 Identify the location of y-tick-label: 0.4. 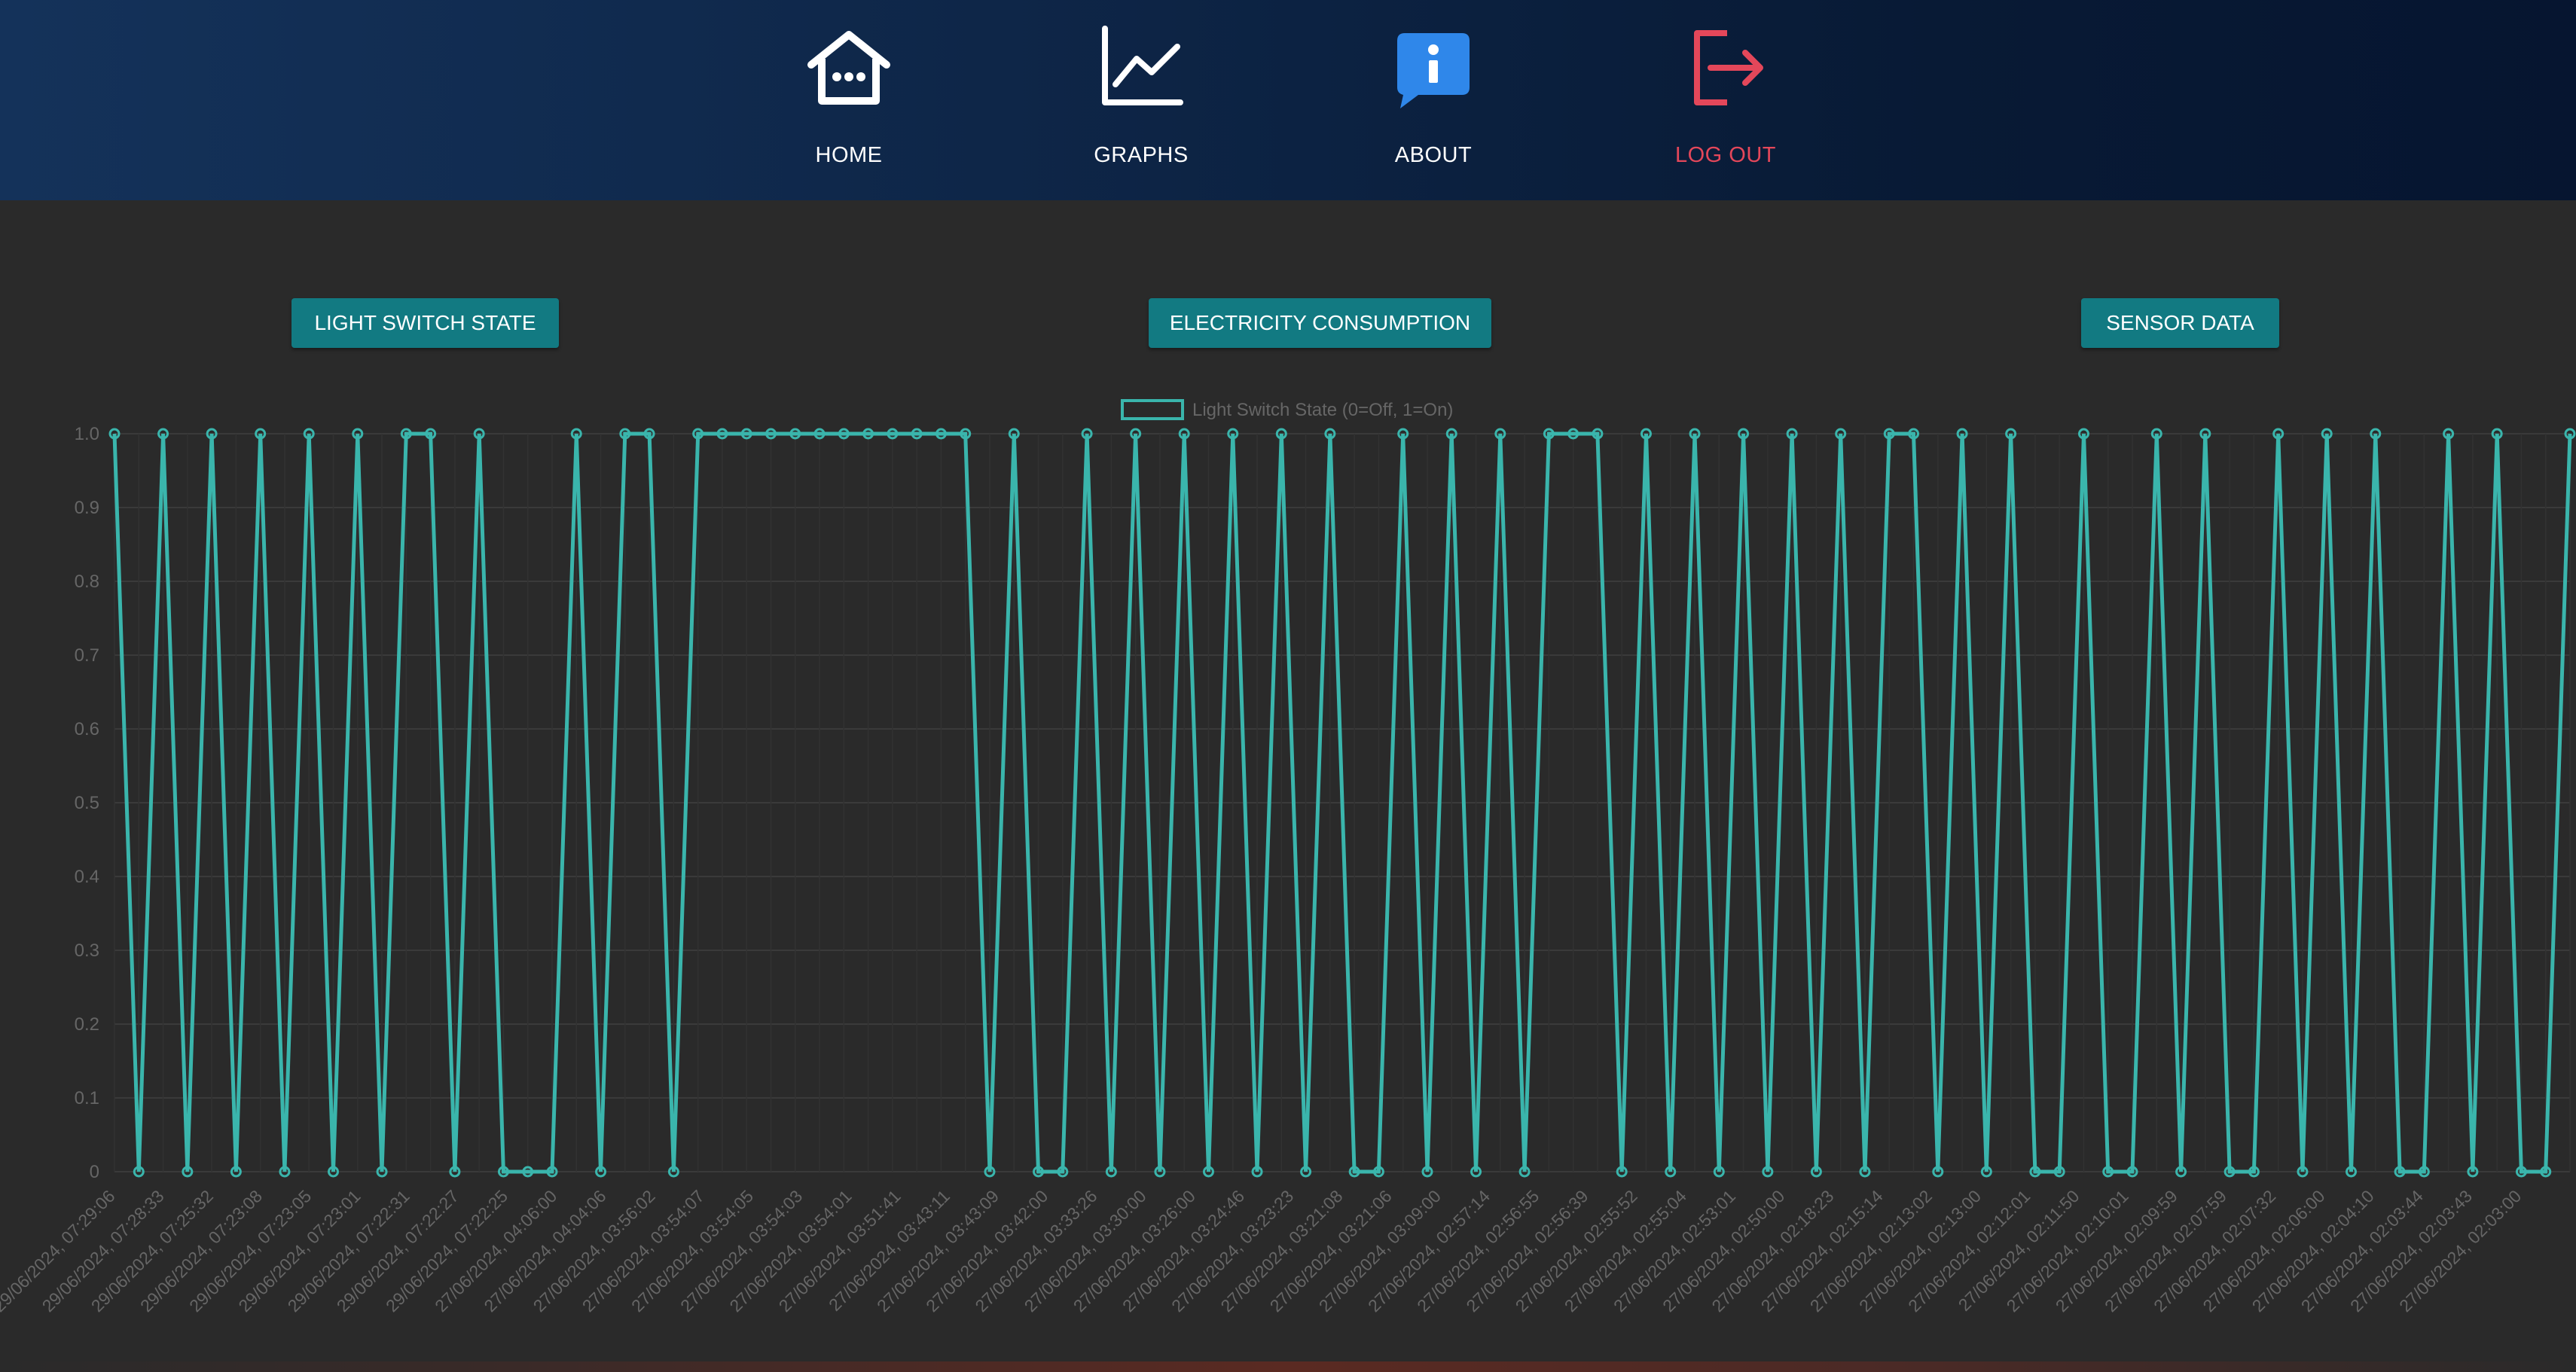
(87, 877).